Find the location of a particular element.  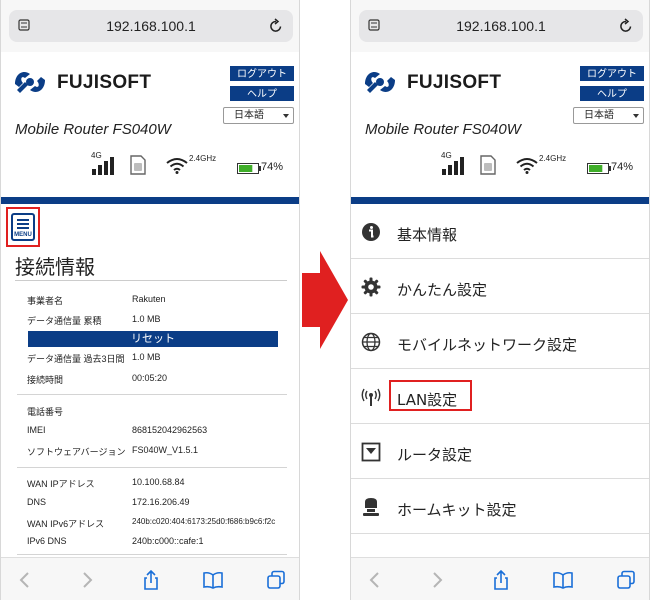

row-label: 接続時間 is located at coordinates (45, 380).